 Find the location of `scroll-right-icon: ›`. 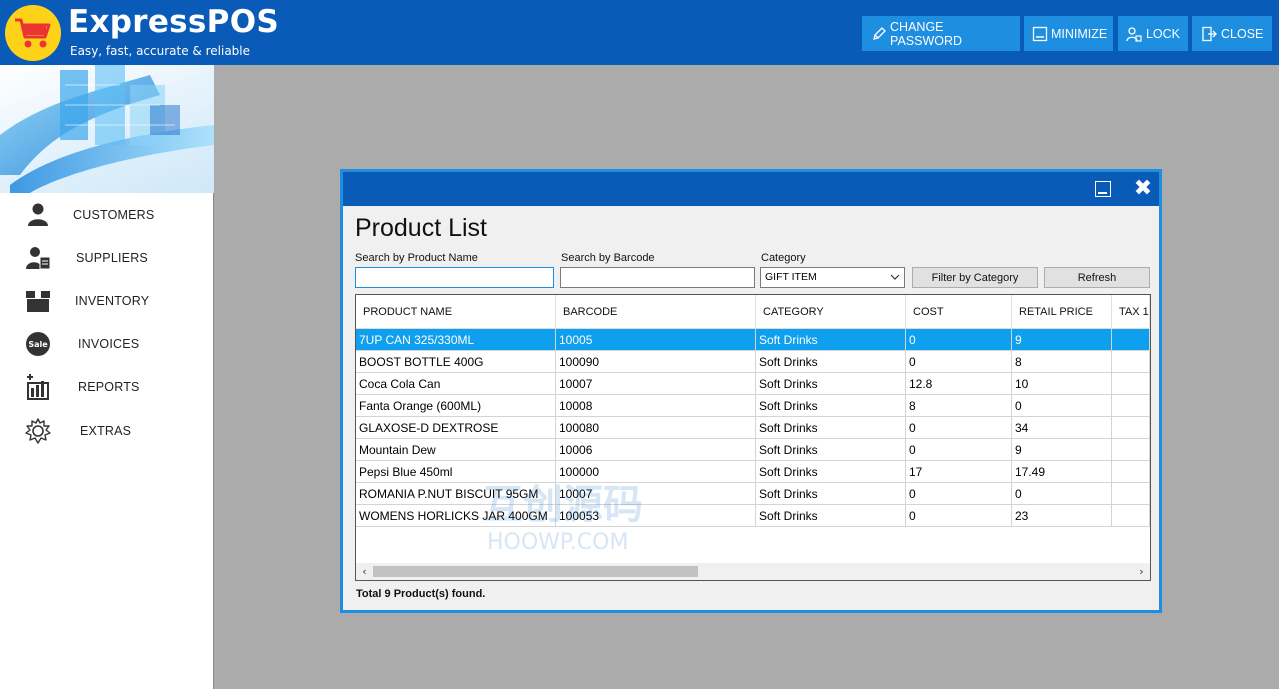

scroll-right-icon: › is located at coordinates (1141, 571).